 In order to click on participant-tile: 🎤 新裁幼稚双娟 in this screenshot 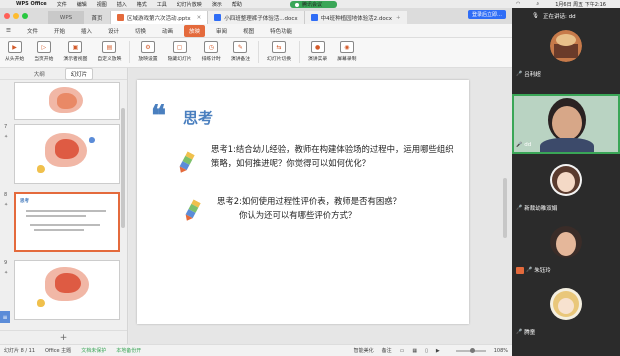, I will do `click(566, 188)`.